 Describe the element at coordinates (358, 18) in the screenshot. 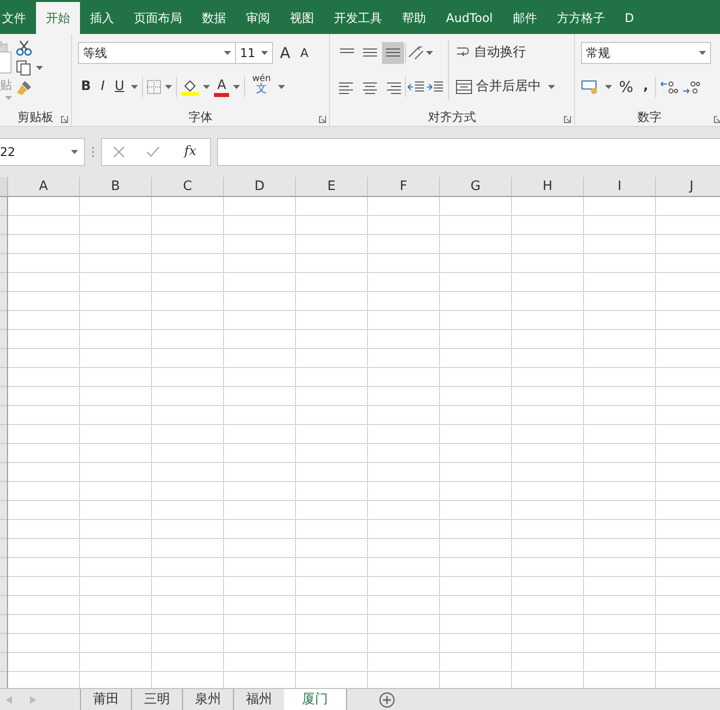

I see `ribbon-tab: 开发工具` at that location.